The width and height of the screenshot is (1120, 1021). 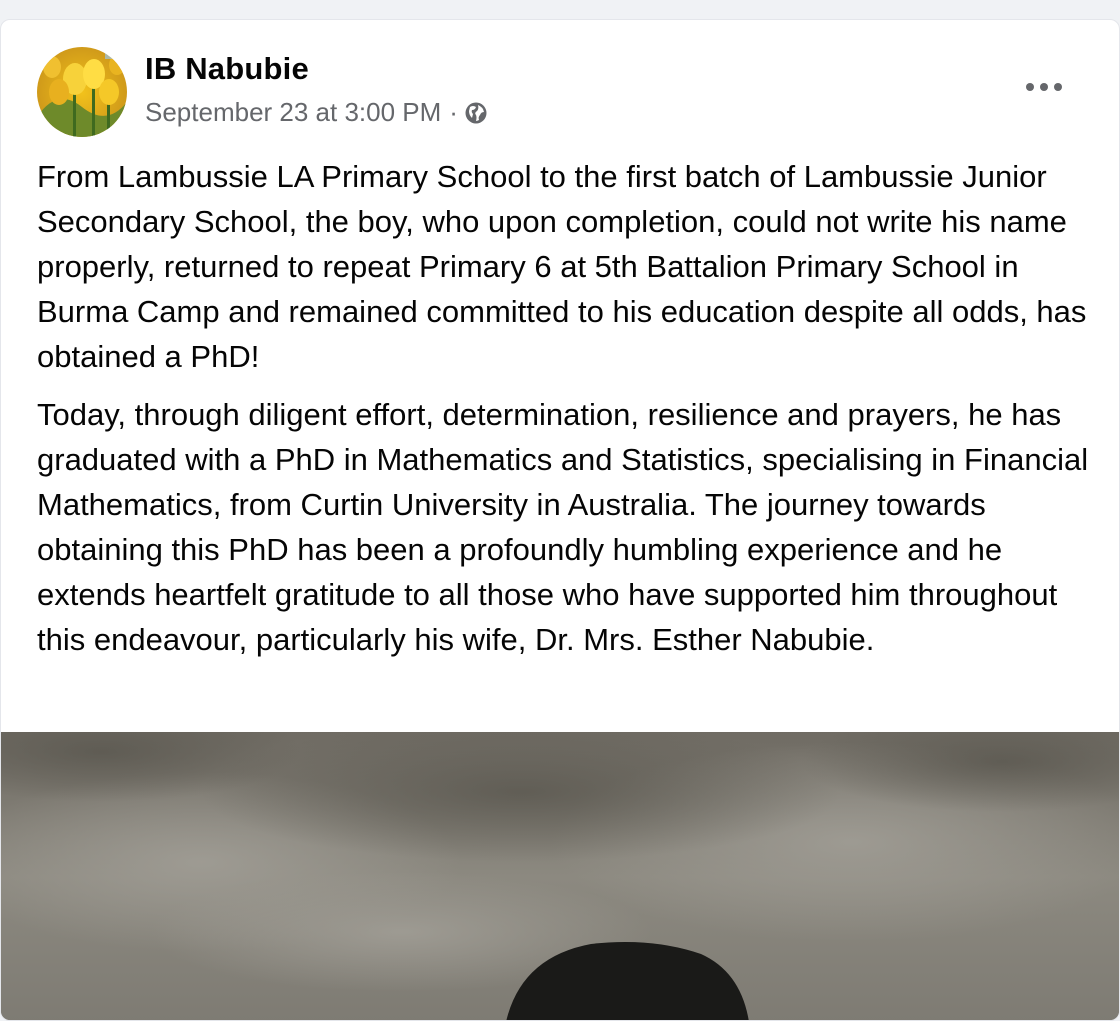 I want to click on post-meta: September 23 at 3:00 PM ·, so click(x=316, y=112).